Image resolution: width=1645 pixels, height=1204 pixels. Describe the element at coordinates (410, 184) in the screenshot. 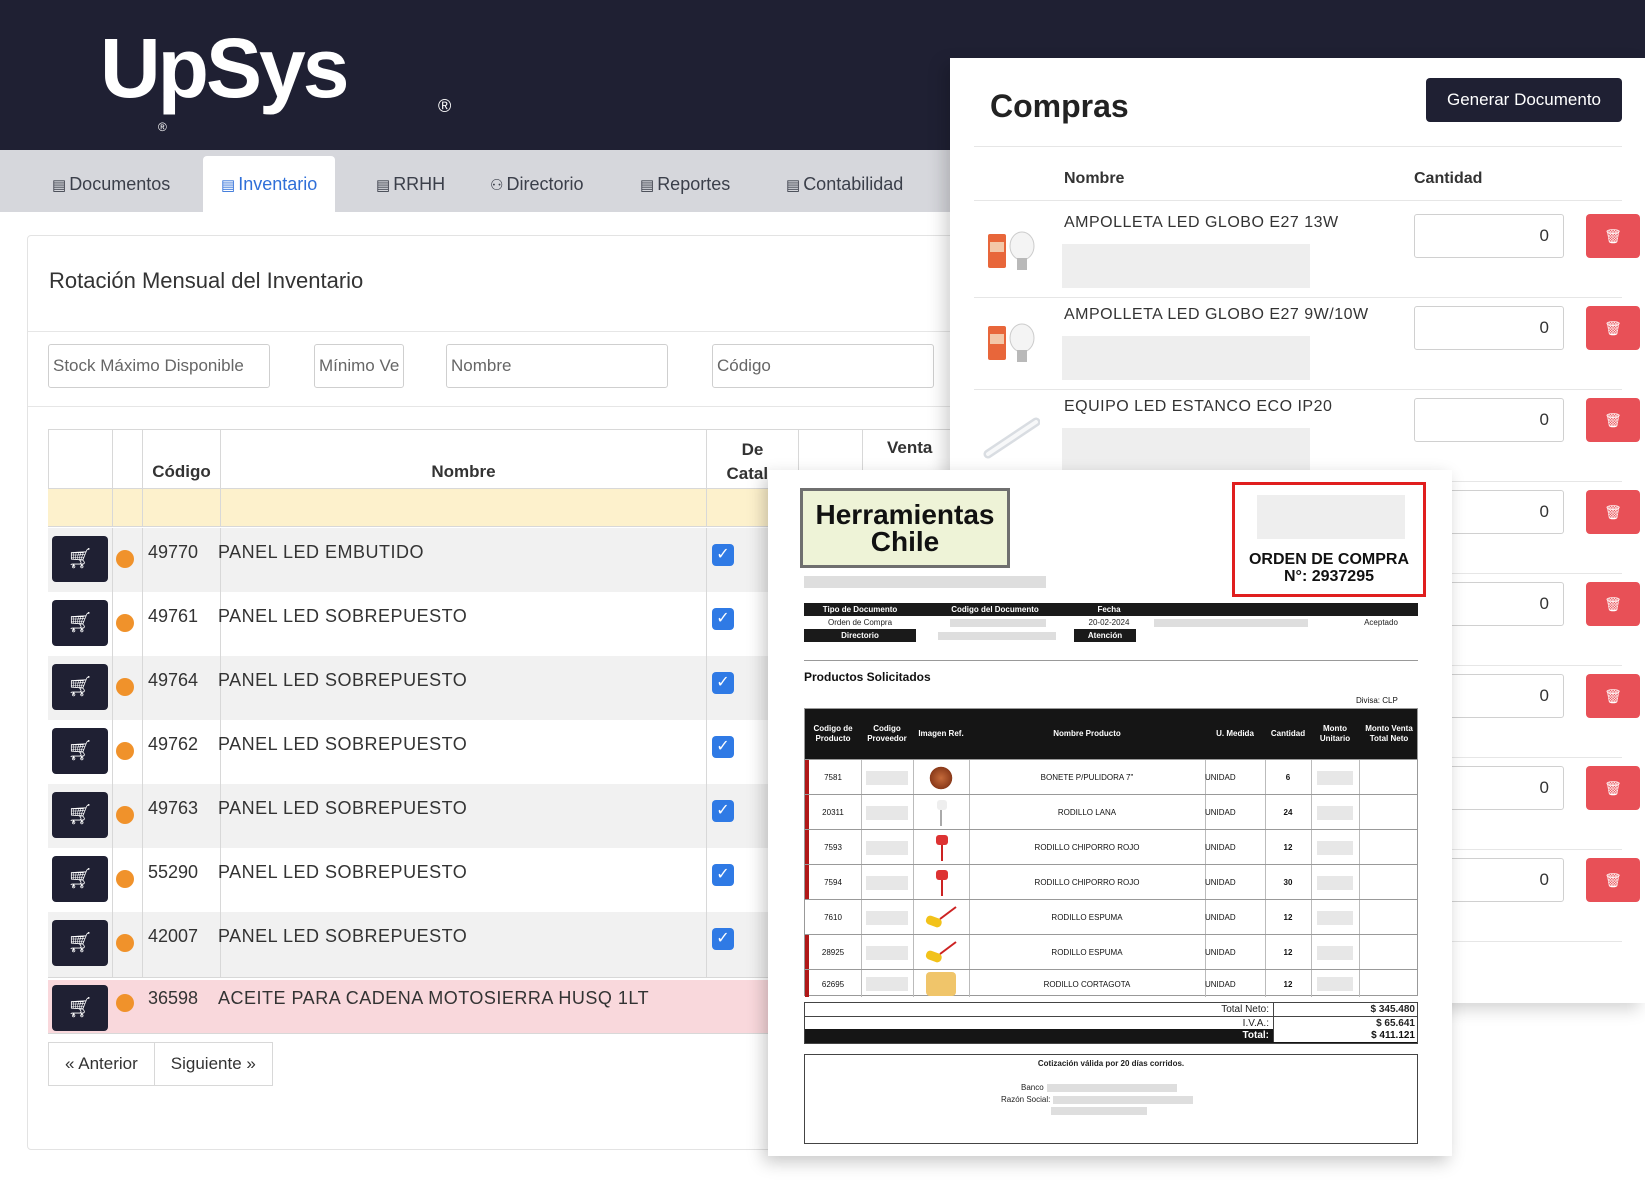

I see `tab-rrhh: ▤ RRHH` at that location.